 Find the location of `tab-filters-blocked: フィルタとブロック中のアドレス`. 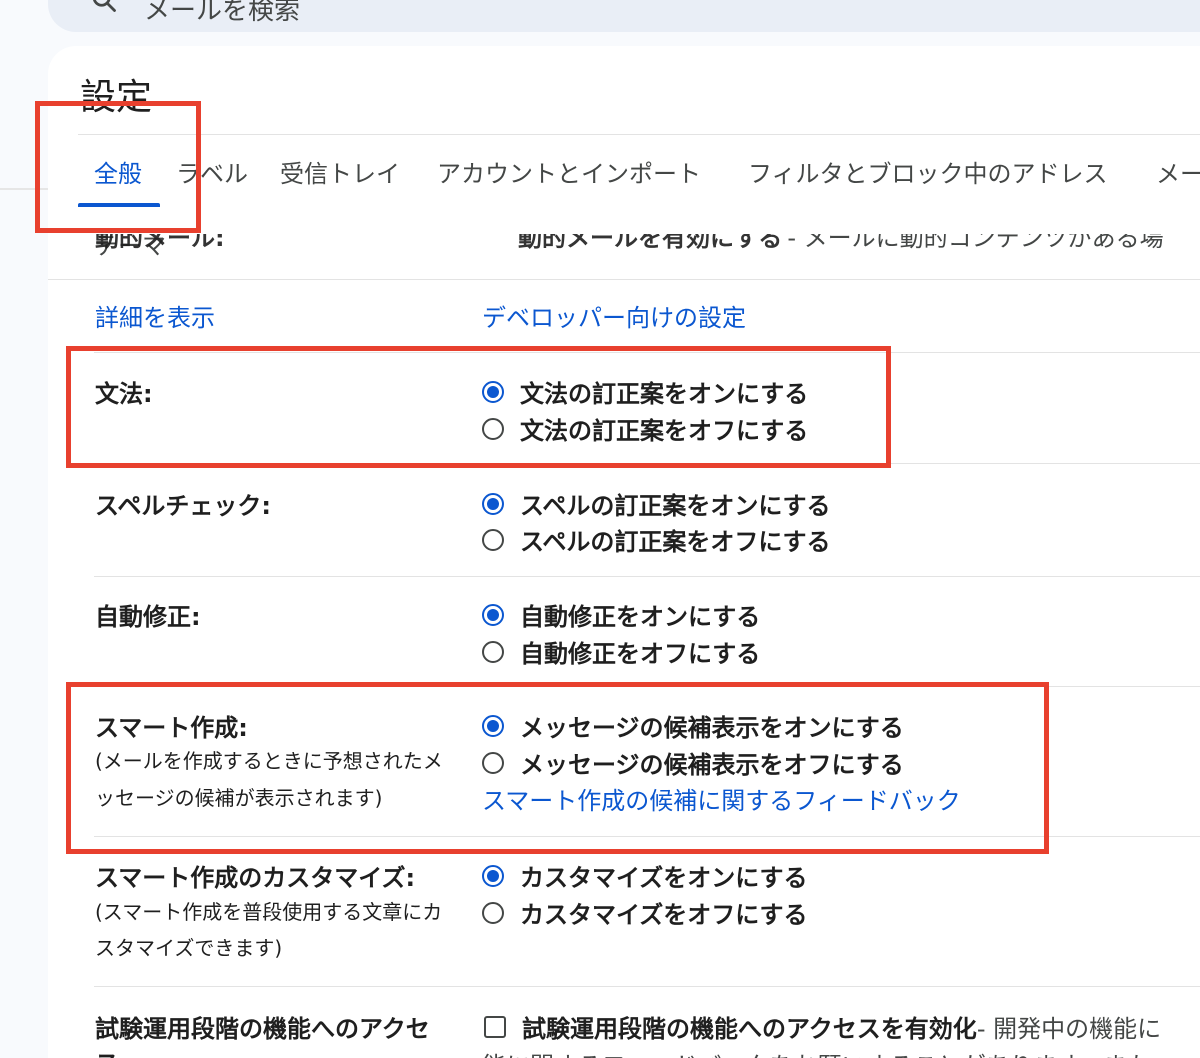

tab-filters-blocked: フィルタとブロック中のアドレス is located at coordinates (928, 171).